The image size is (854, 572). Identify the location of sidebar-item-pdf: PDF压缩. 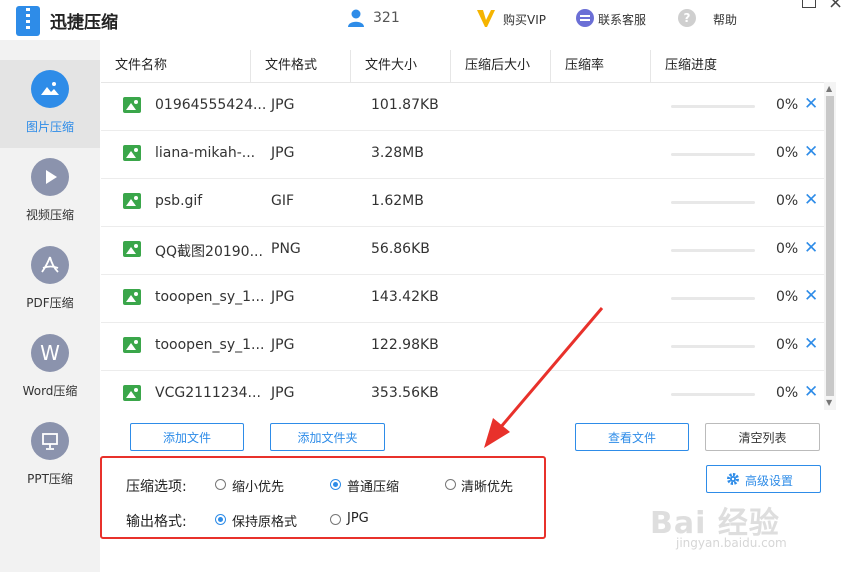
(50, 280).